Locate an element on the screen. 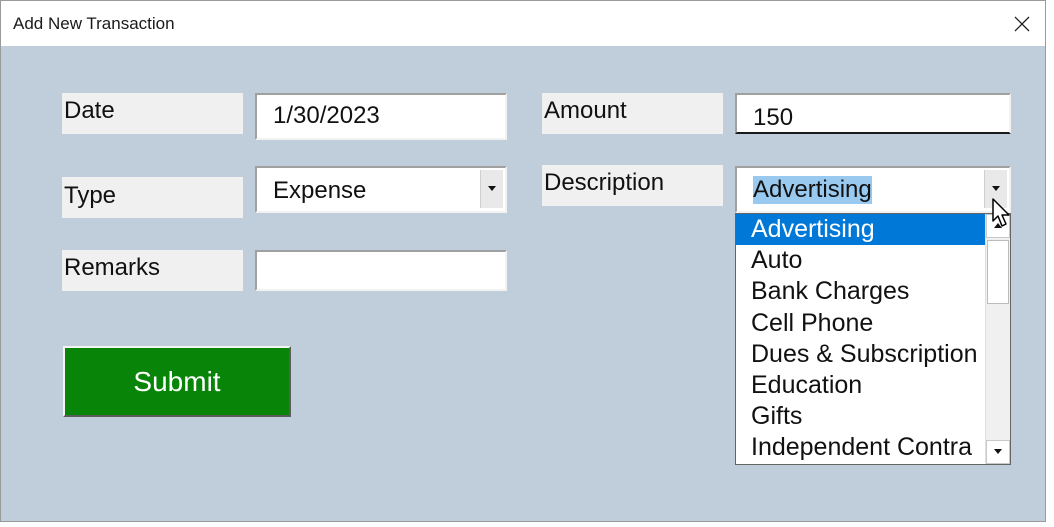  type-label-text: Type is located at coordinates (90, 195).